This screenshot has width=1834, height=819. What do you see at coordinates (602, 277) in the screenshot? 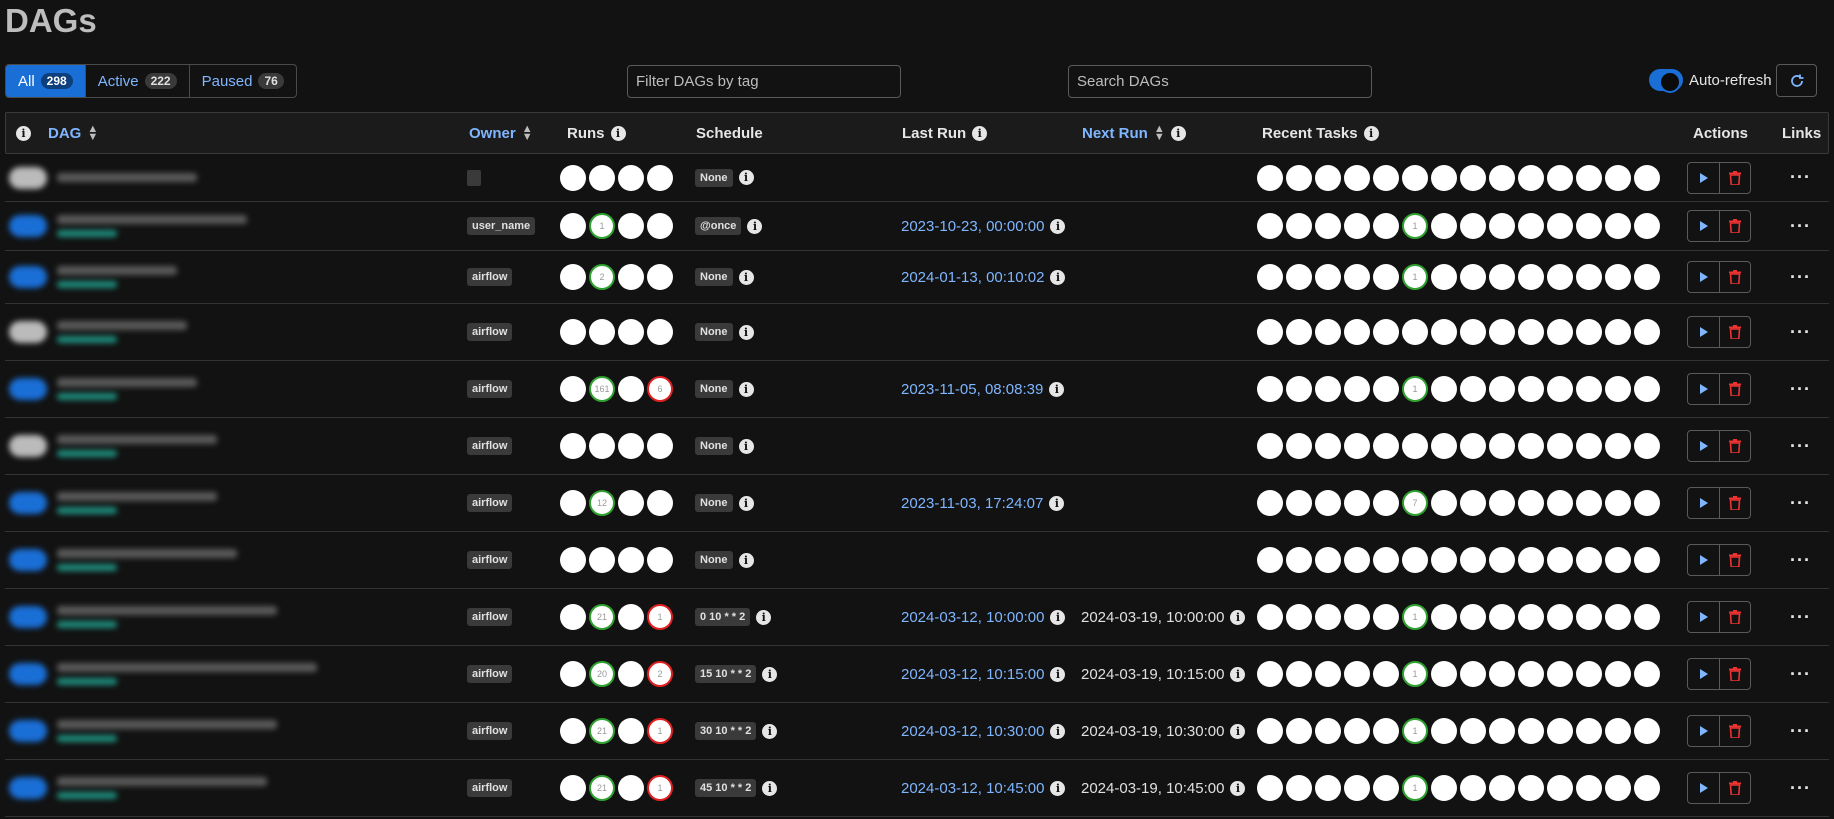
I see `run-state-circle: 2` at bounding box center [602, 277].